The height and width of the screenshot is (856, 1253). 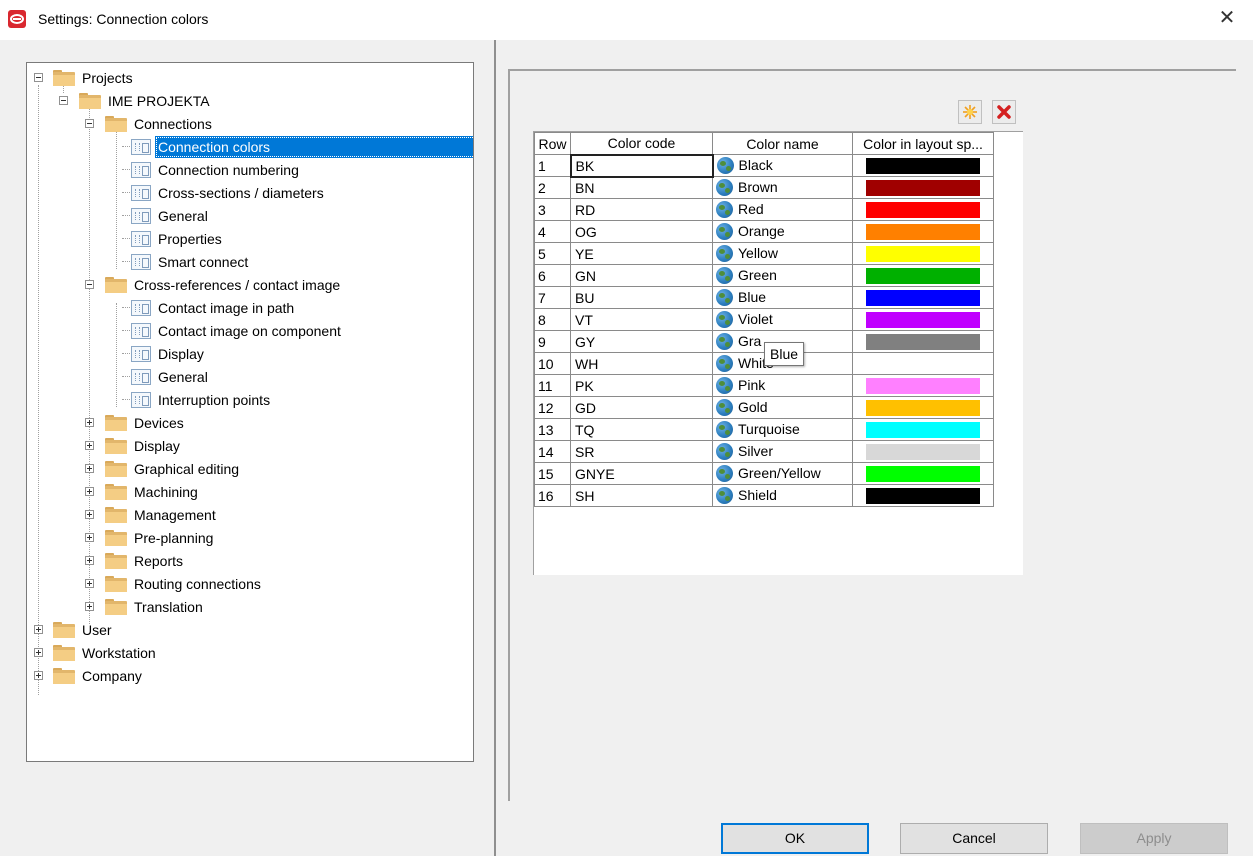 What do you see at coordinates (758, 186) in the screenshot?
I see `color-name-text: Brown` at bounding box center [758, 186].